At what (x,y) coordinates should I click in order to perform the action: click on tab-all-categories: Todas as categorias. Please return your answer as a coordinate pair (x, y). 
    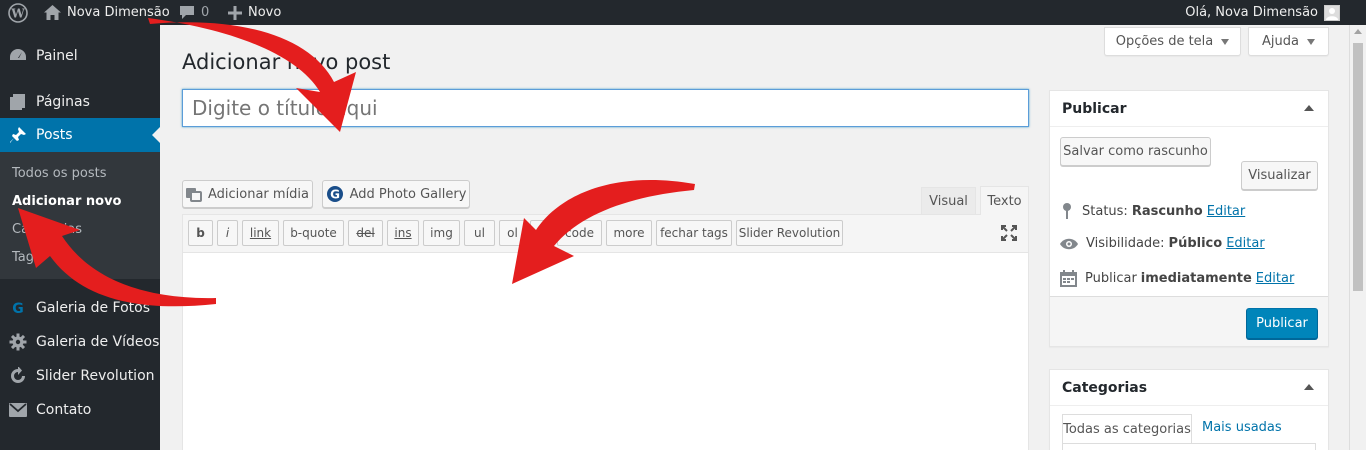
    Looking at the image, I should click on (1127, 429).